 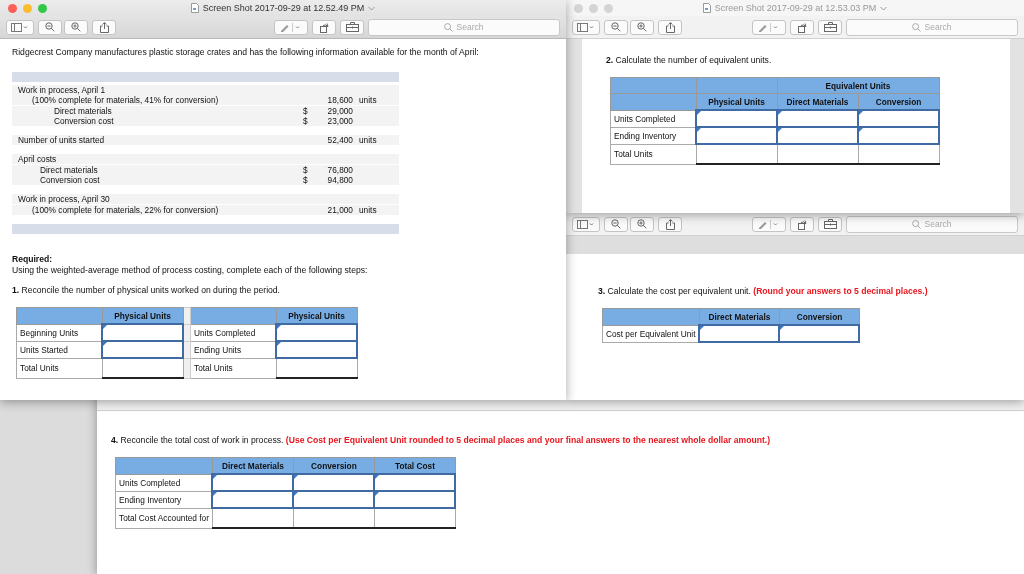 What do you see at coordinates (340, 180) in the screenshot?
I see `amount-value: 94,800` at bounding box center [340, 180].